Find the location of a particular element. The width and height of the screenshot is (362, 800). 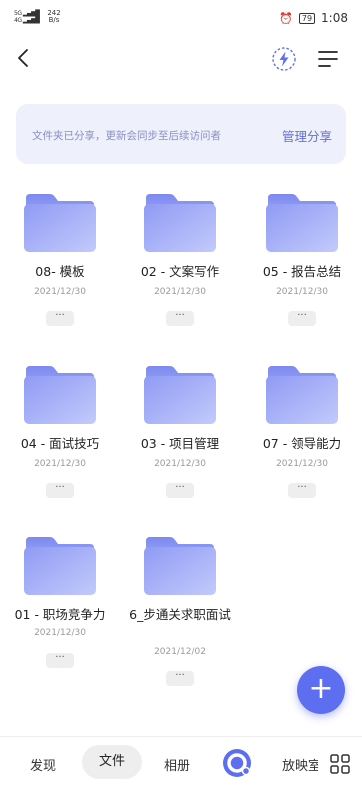

folder-item: 07 - 领导能力 2021/12/30 ··· is located at coordinates (302, 439).